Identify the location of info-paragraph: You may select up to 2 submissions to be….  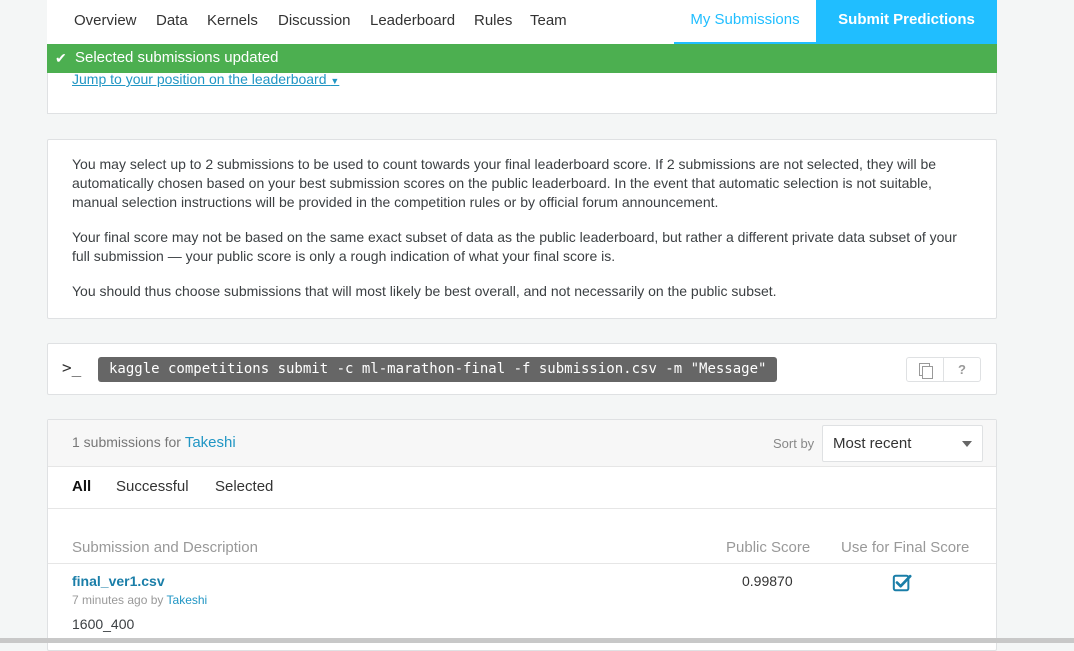
(504, 183).